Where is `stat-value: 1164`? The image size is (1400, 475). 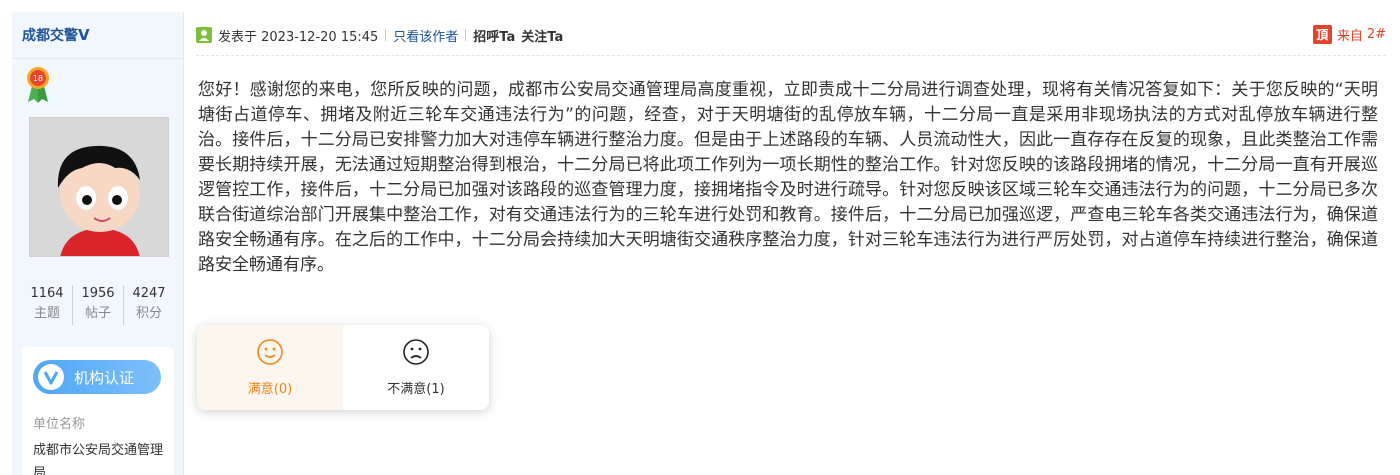
stat-value: 1164 is located at coordinates (47, 293).